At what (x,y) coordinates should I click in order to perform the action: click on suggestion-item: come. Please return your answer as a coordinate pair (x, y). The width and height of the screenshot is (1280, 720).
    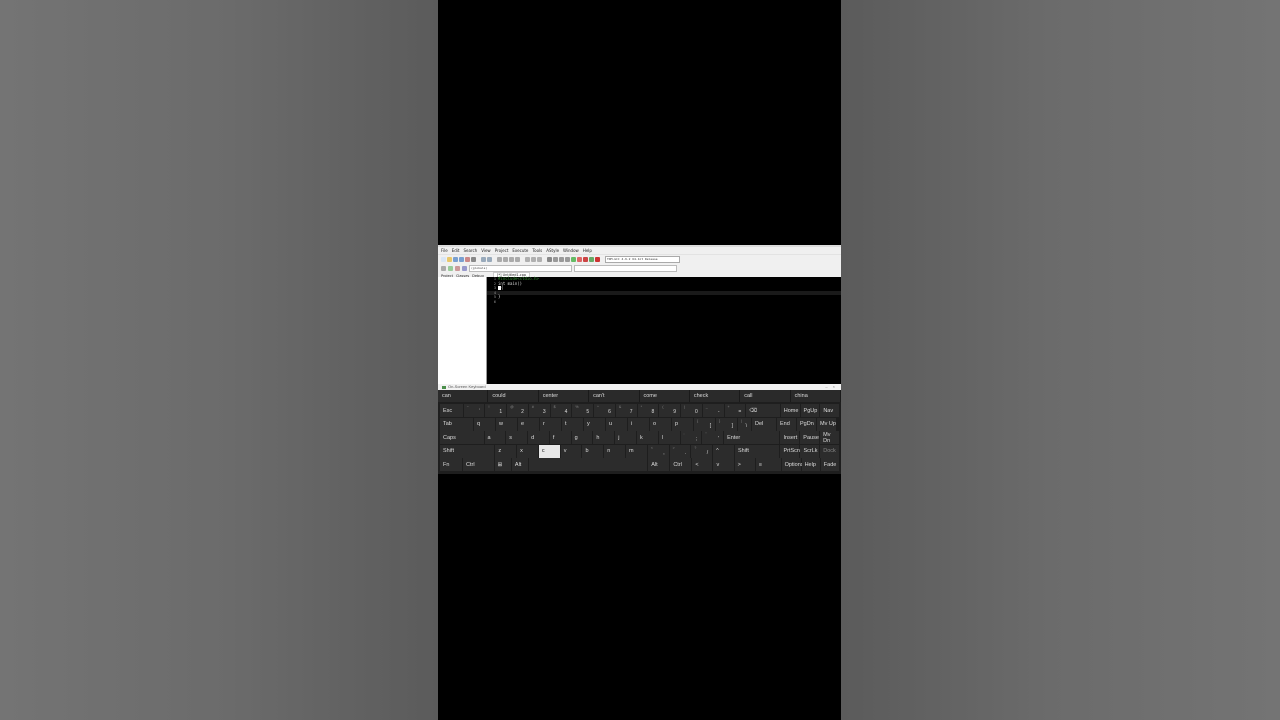
    Looking at the image, I should click on (665, 396).